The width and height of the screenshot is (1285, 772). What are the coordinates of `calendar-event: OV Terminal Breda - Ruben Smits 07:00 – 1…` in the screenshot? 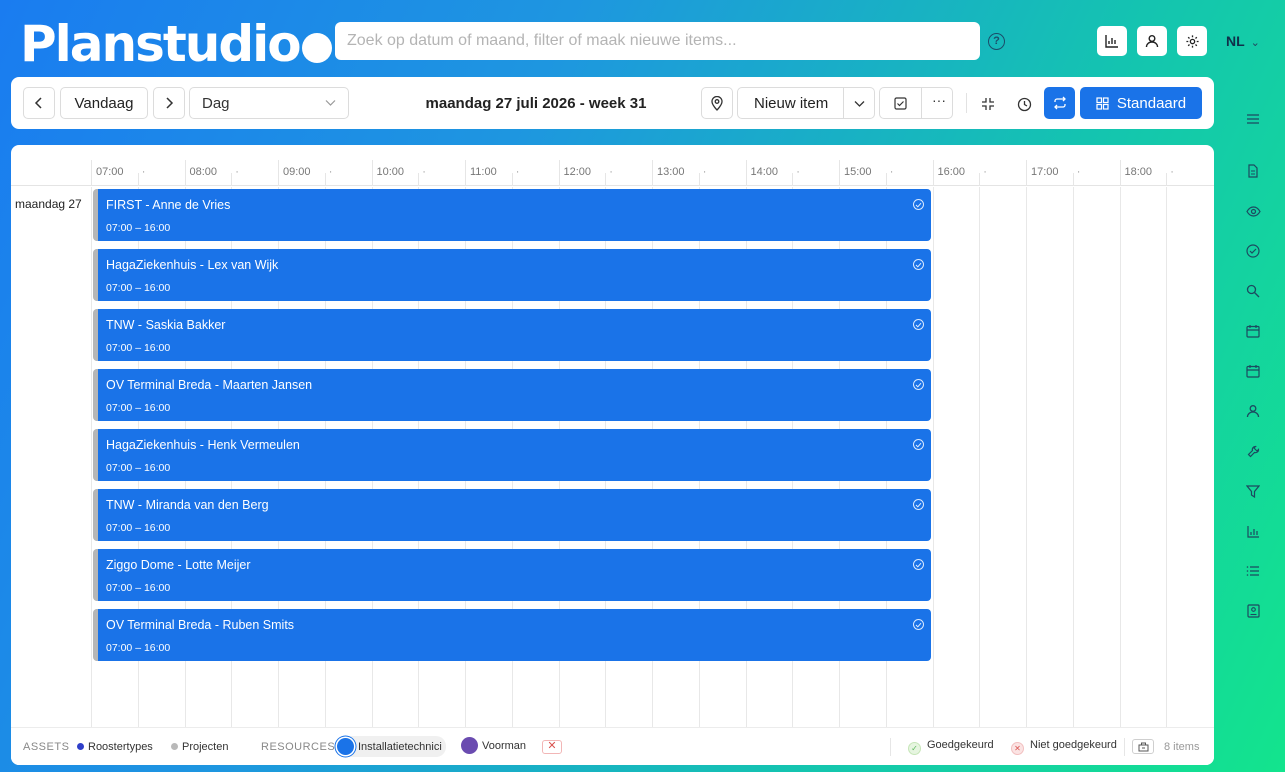 It's located at (512, 635).